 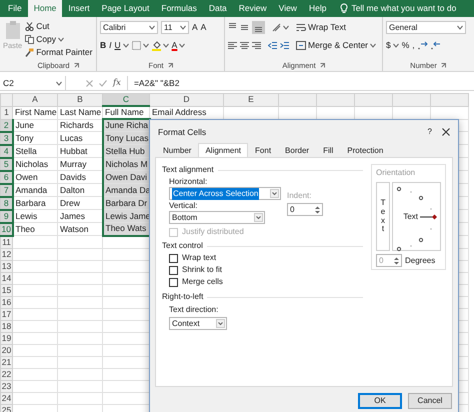 What do you see at coordinates (6, 314) in the screenshot?
I see `row-header: 17` at bounding box center [6, 314].